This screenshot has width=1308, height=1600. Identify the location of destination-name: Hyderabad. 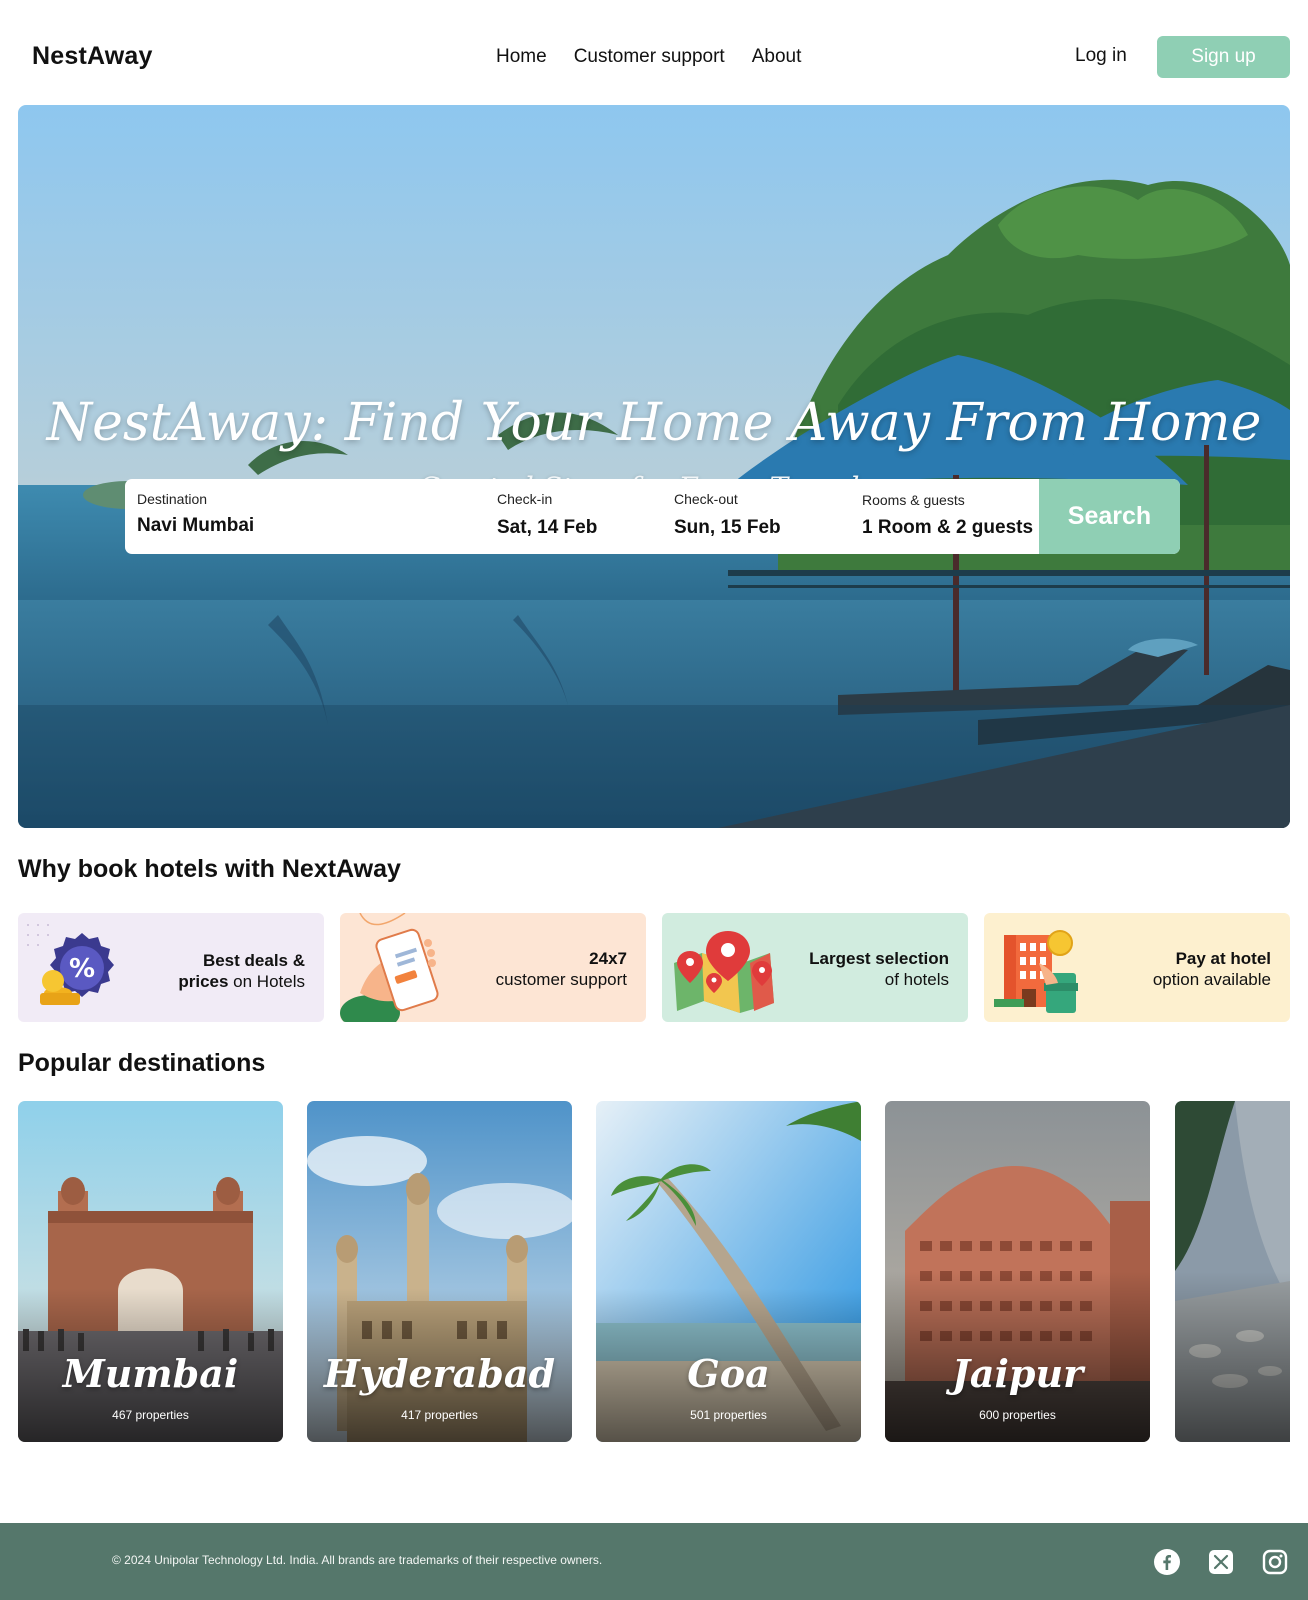
(439, 1373).